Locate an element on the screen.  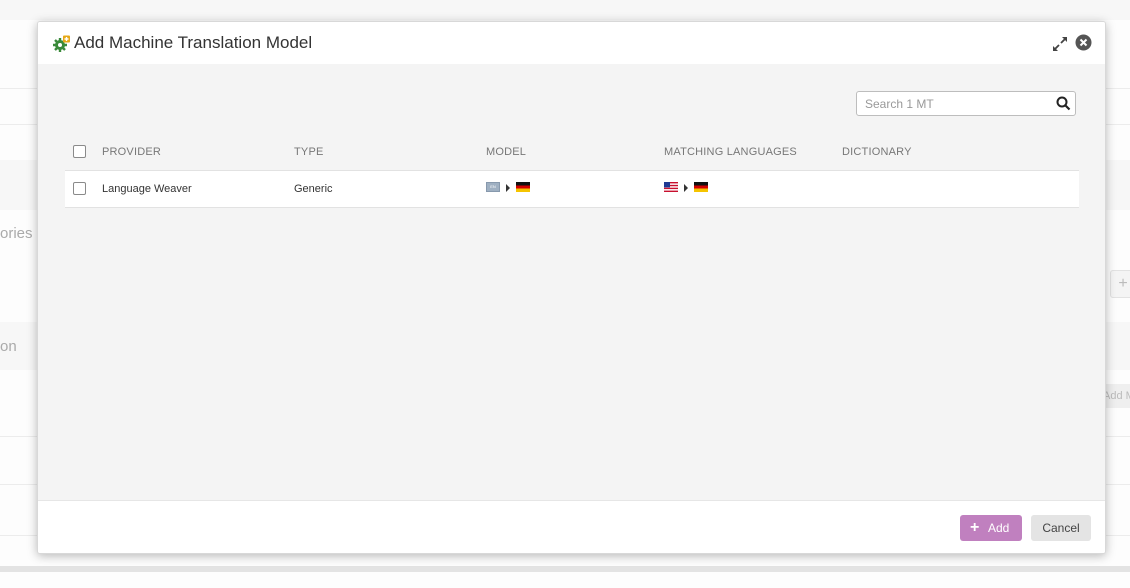
type-cell: Generic is located at coordinates (313, 189).